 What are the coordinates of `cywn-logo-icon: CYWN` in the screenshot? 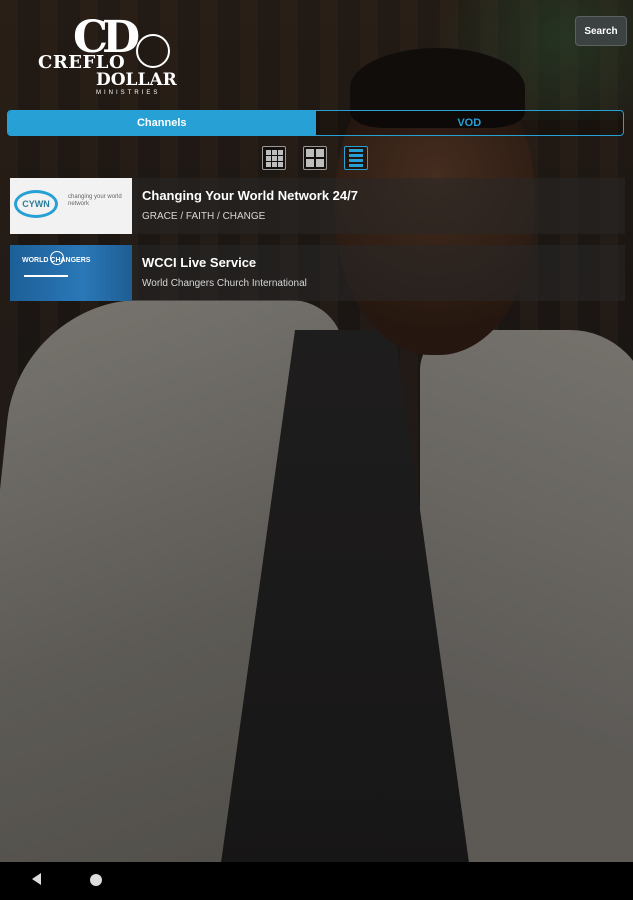 It's located at (36, 204).